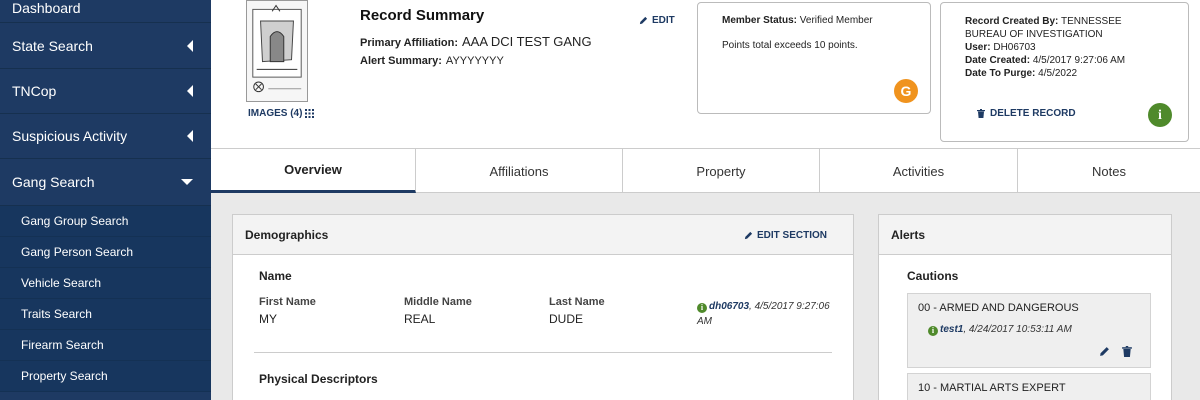 This screenshot has width=1200, height=400. I want to click on sidebar-item-label: Suspicious Activity, so click(70, 136).